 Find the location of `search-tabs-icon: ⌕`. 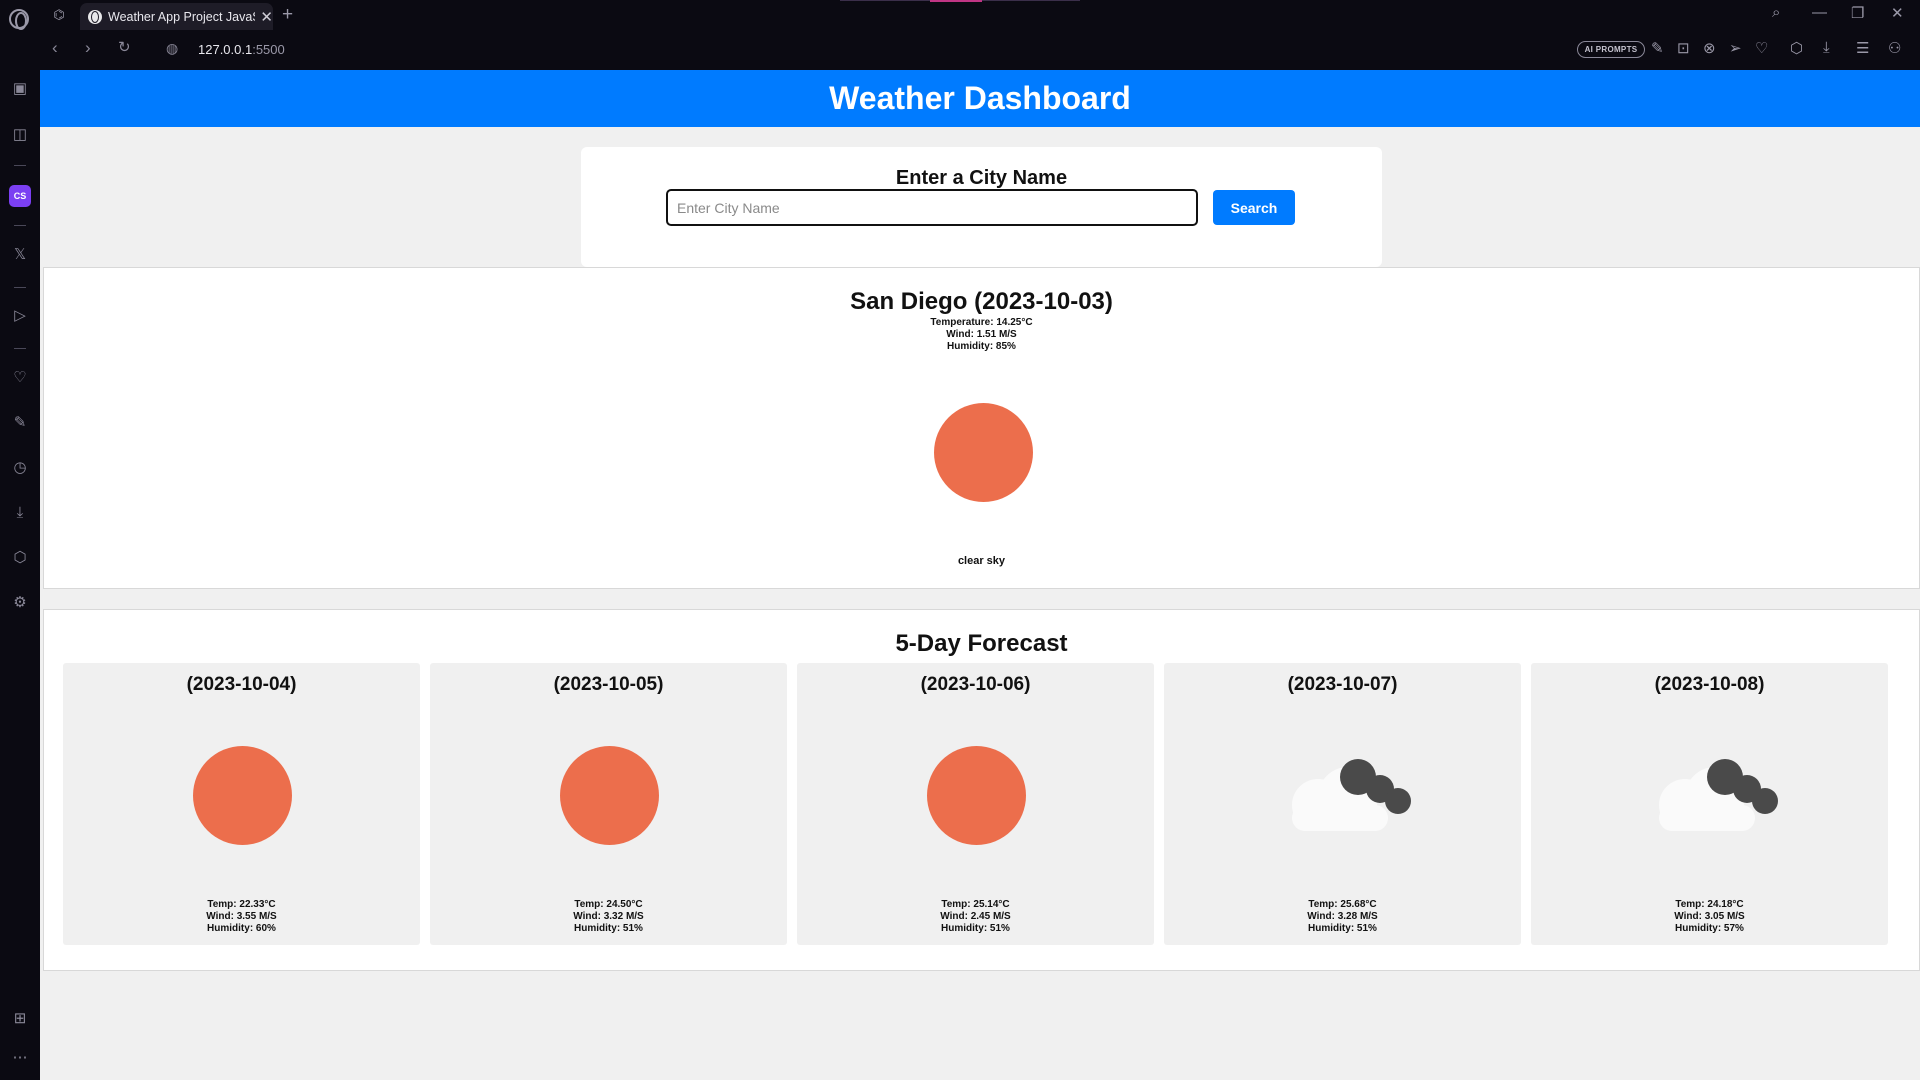

search-tabs-icon: ⌕ is located at coordinates (1776, 12).